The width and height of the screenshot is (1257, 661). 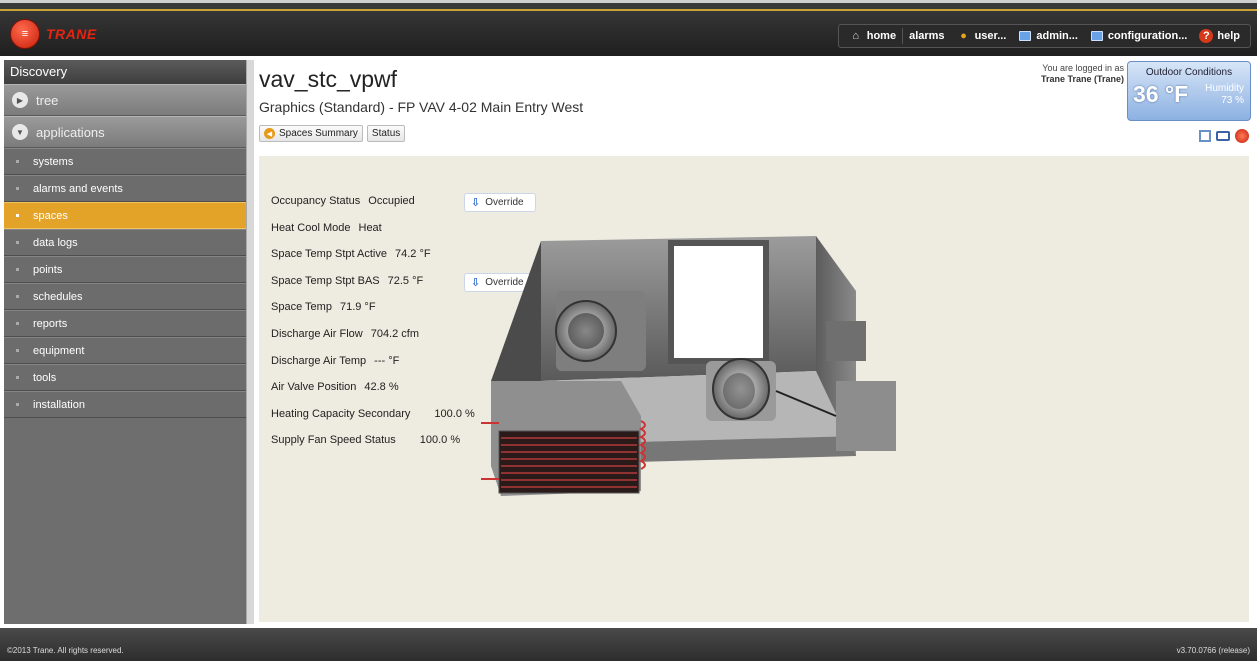 I want to click on outdoor-humidity: Humidity 73 %, so click(x=1224, y=95).